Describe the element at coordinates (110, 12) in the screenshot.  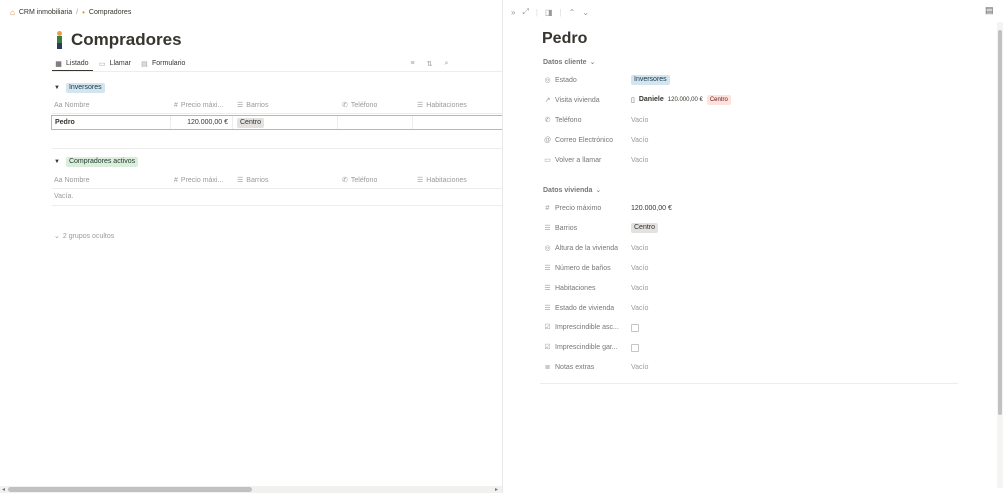
I see `breadcrumb-page: Compradores` at that location.